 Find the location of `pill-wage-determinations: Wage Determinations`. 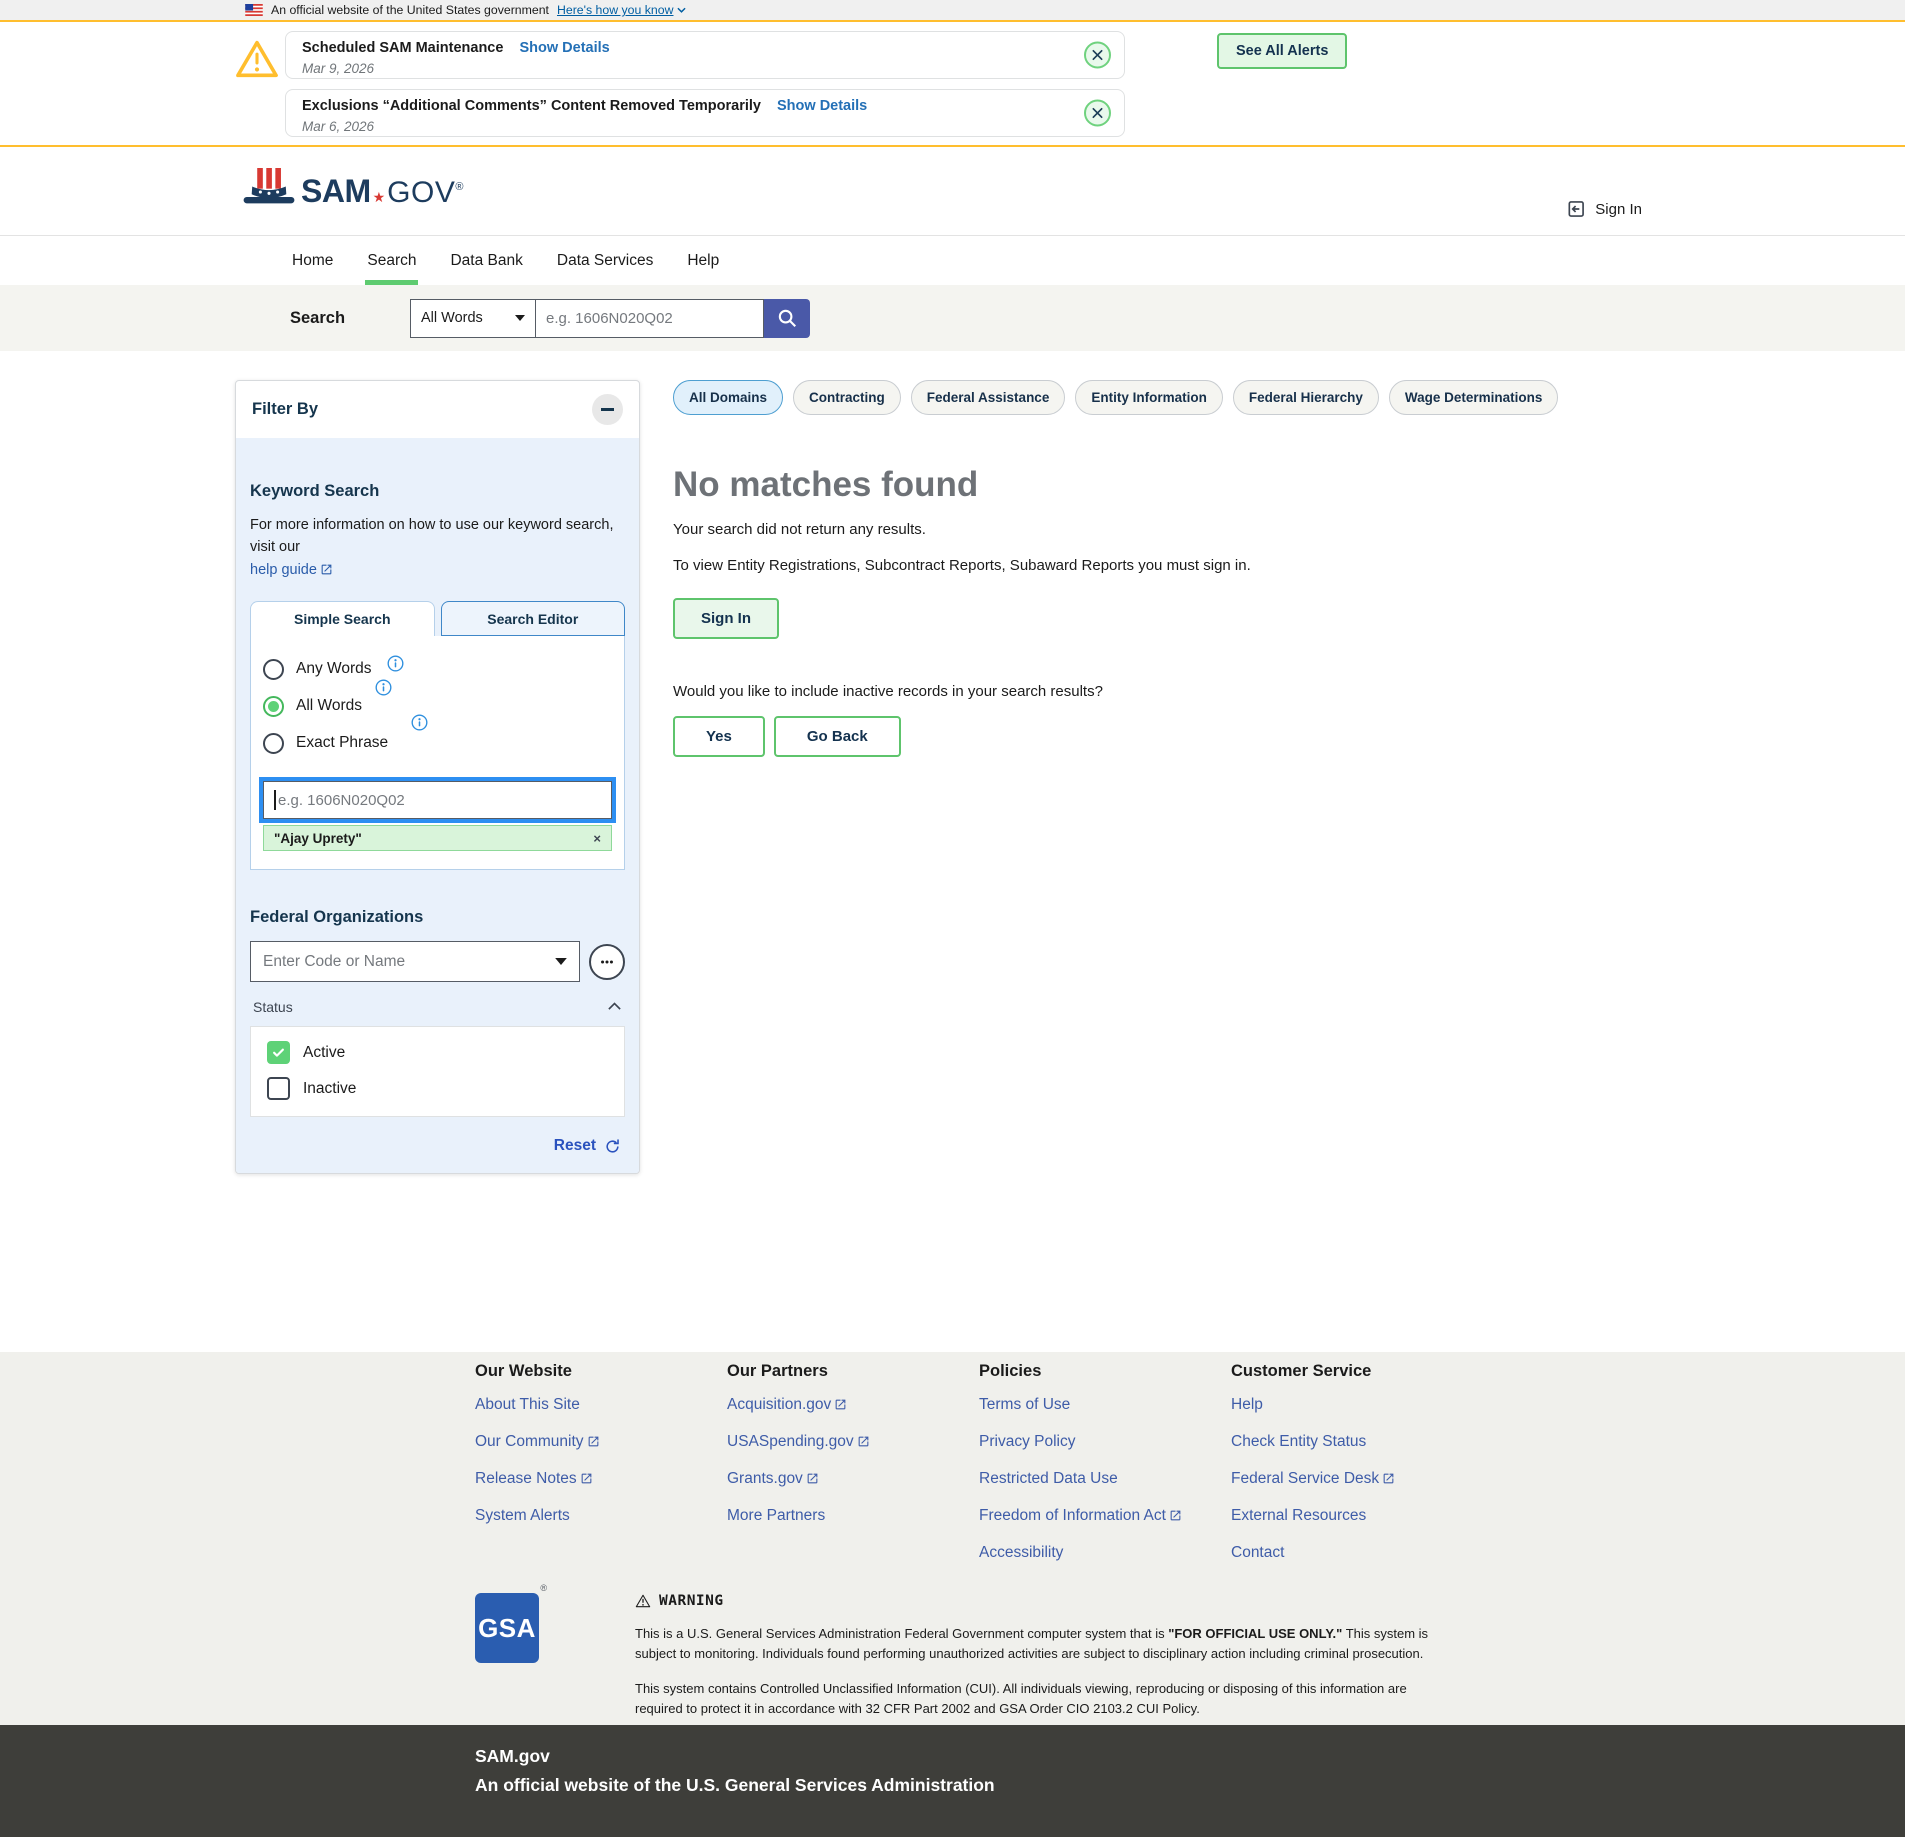

pill-wage-determinations: Wage Determinations is located at coordinates (1473, 397).